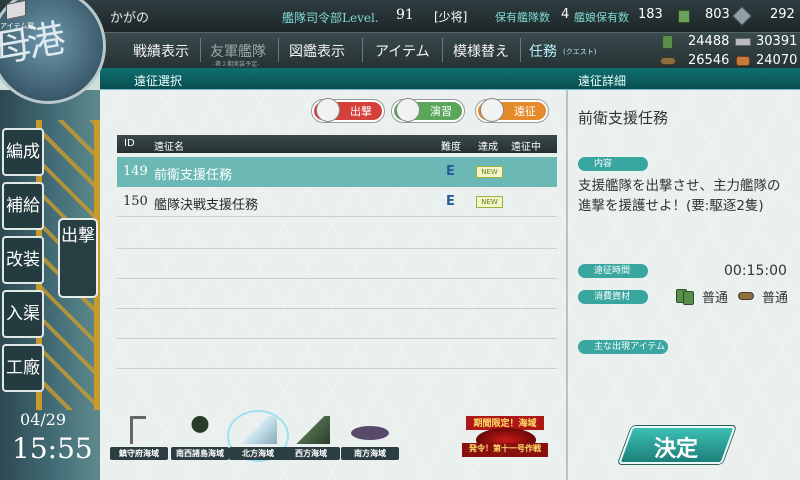  What do you see at coordinates (650, 14) in the screenshot?
I see `shipgirl-count-value: 183` at bounding box center [650, 14].